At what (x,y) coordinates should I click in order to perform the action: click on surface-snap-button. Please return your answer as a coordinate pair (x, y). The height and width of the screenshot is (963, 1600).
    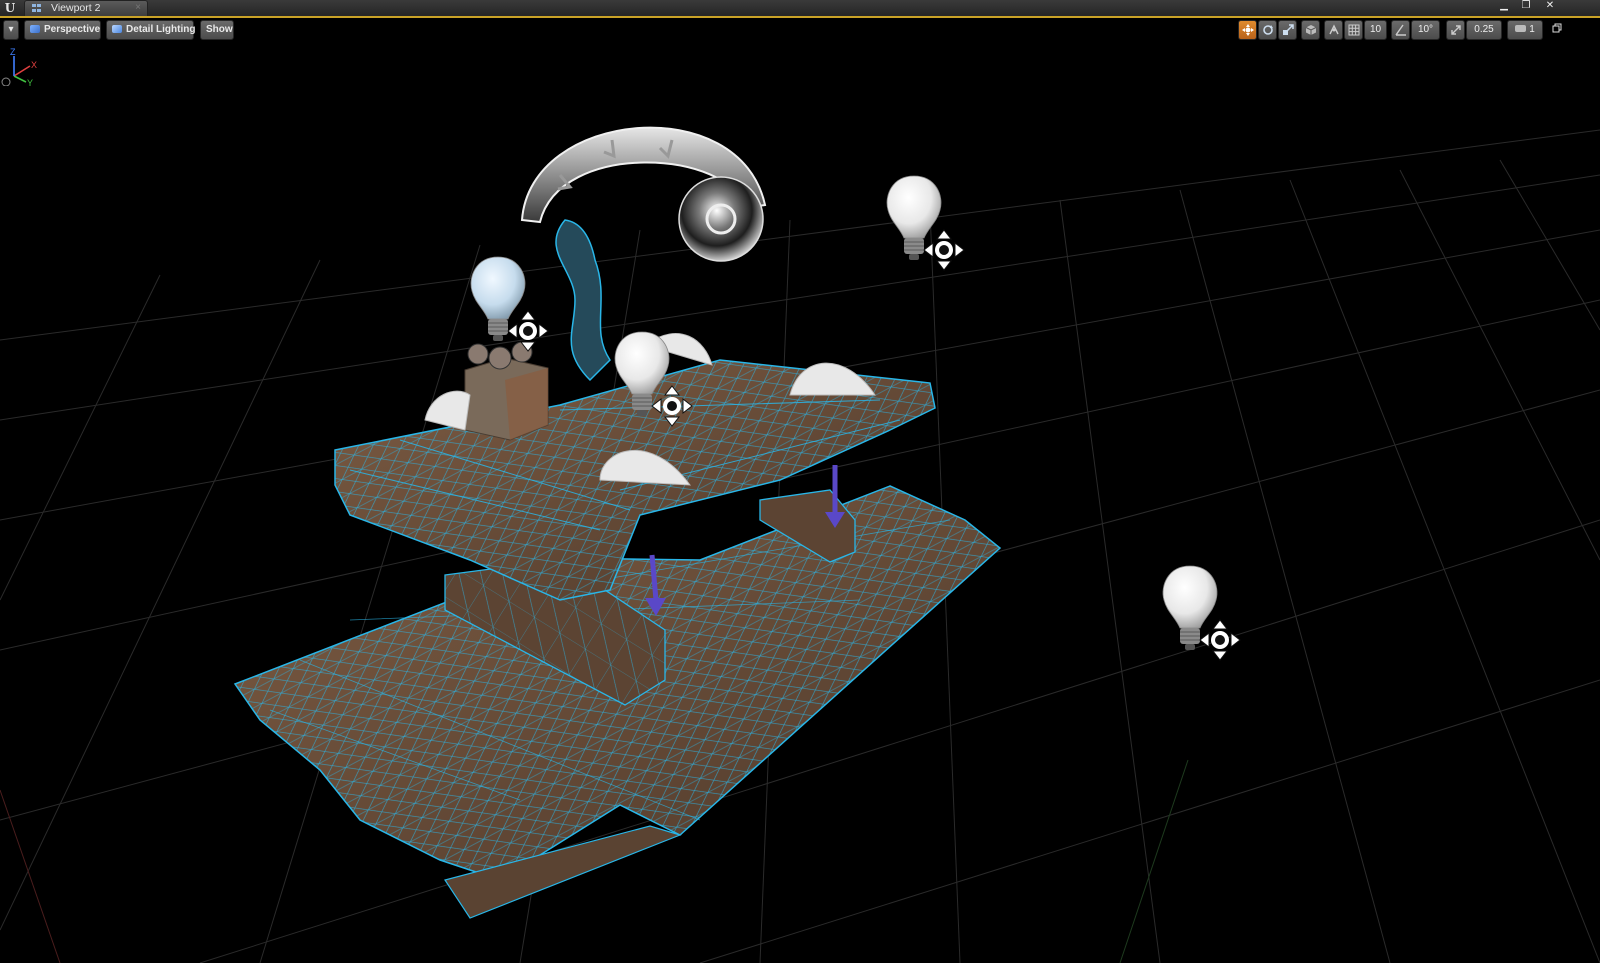
    Looking at the image, I should click on (1333, 30).